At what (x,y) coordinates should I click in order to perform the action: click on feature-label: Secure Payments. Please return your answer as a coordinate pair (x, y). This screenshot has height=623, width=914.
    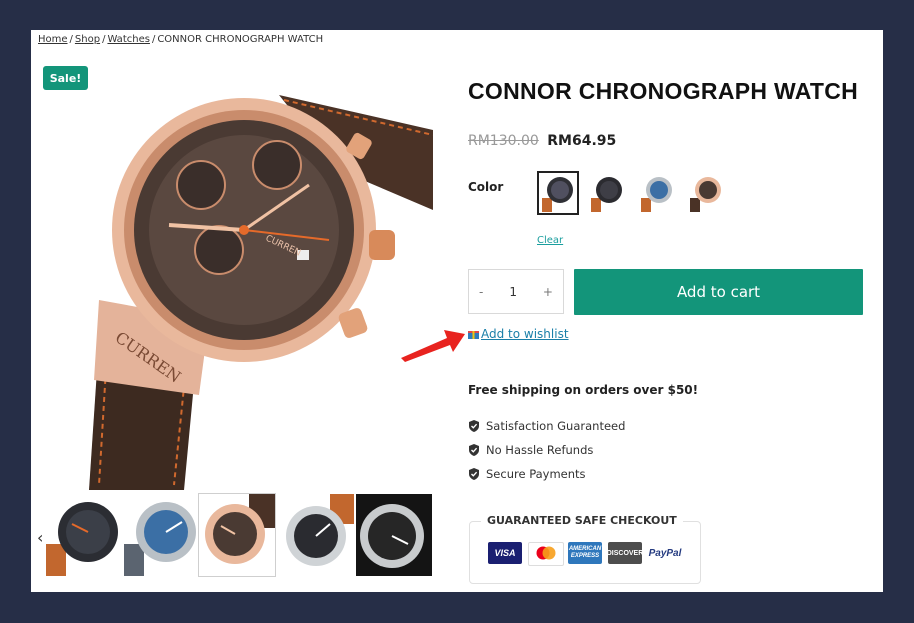
    Looking at the image, I should click on (536, 474).